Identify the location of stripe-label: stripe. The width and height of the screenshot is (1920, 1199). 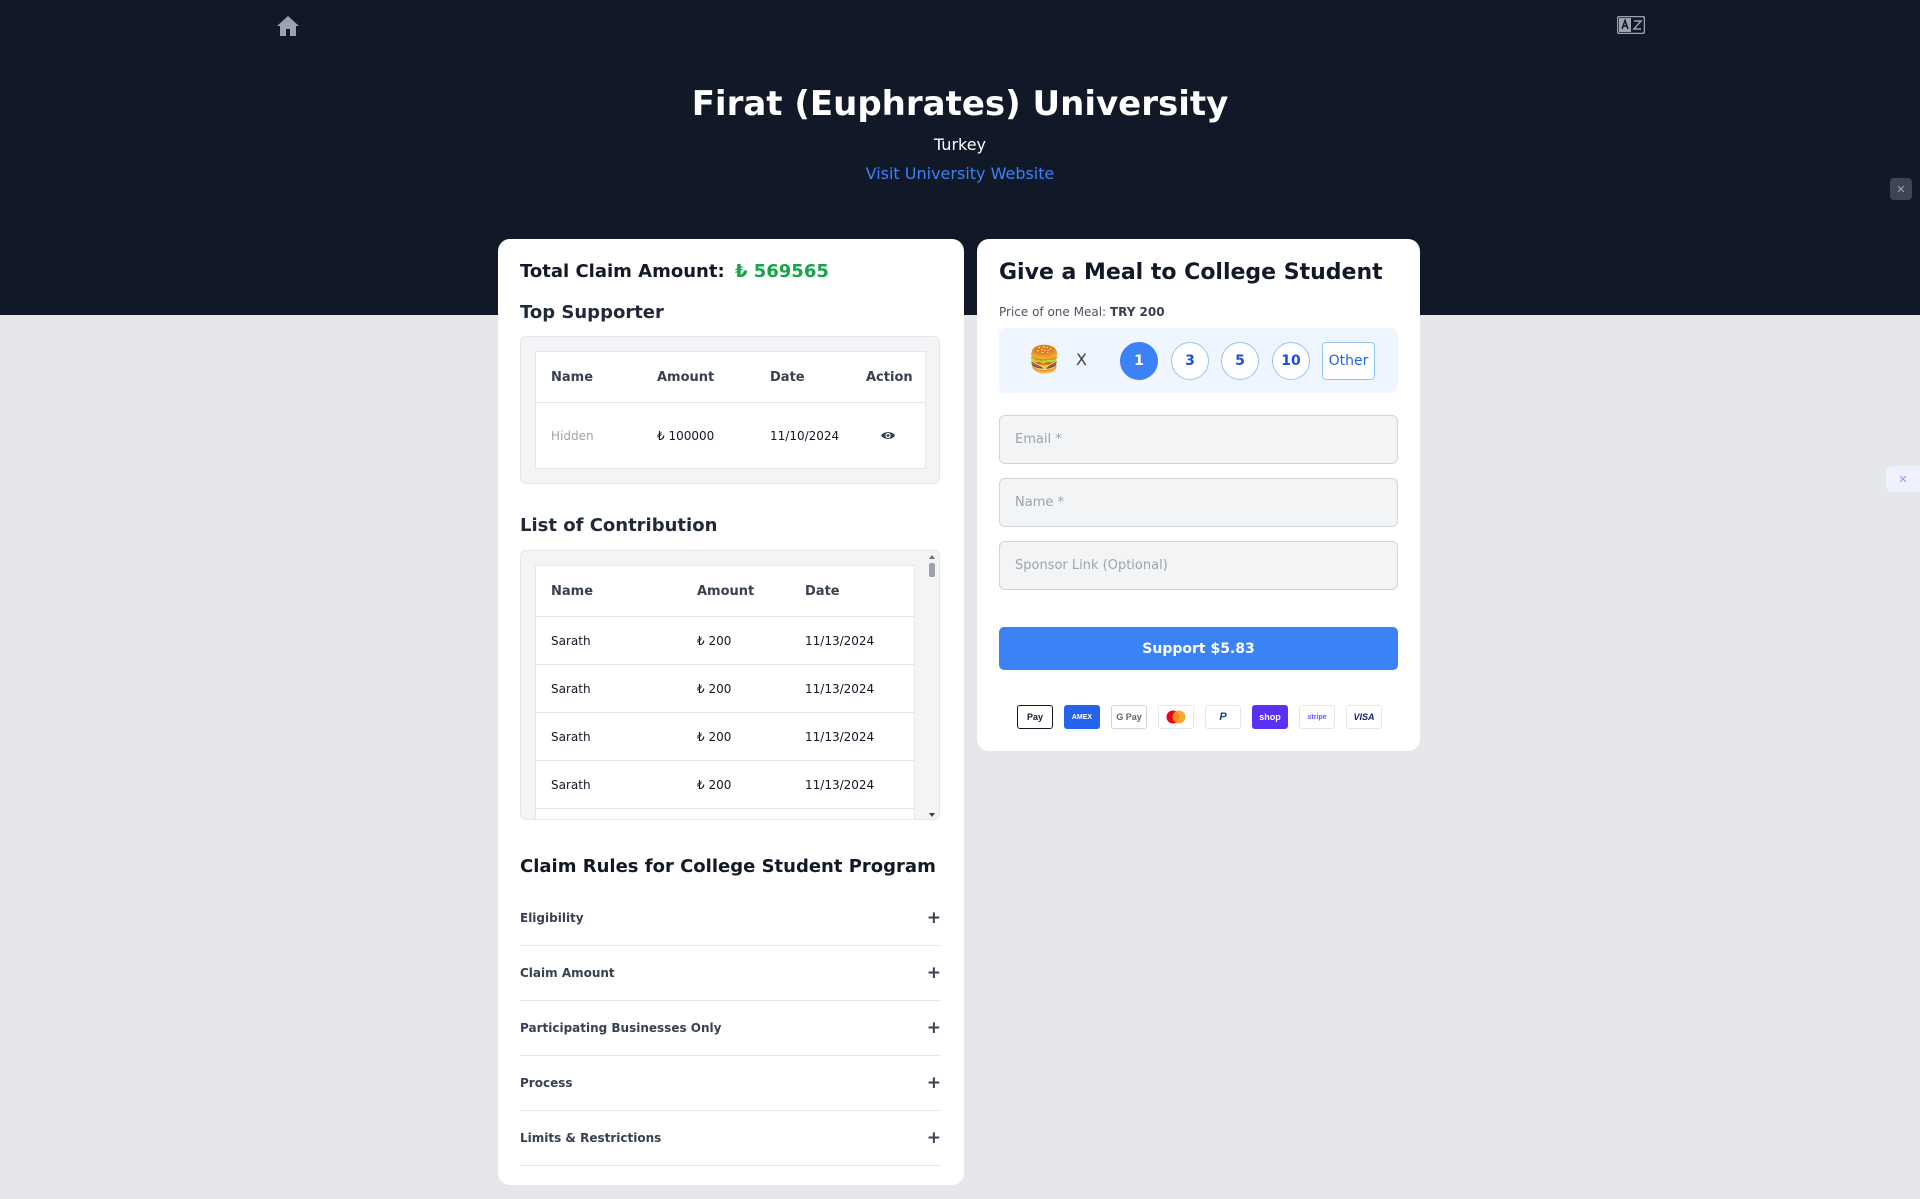
(1317, 717).